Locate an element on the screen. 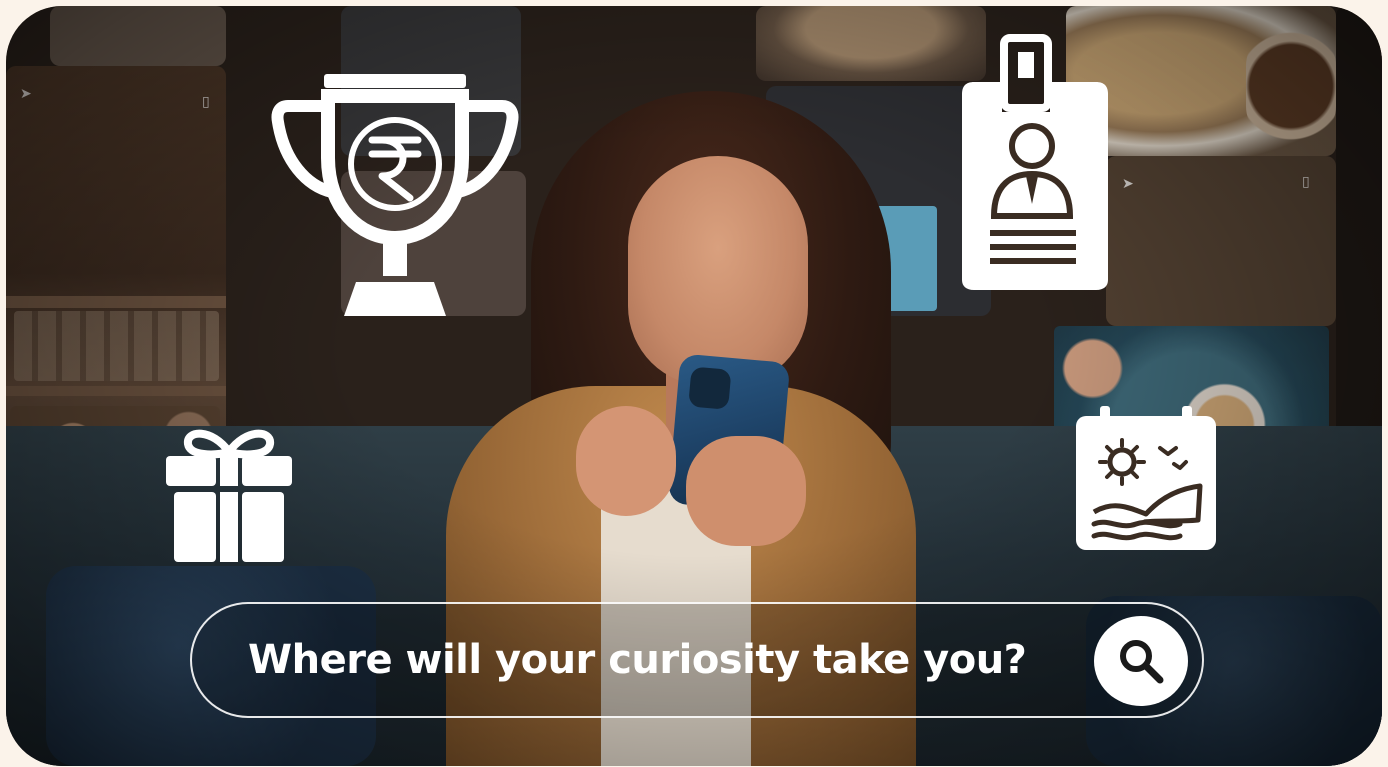 This screenshot has height=767, width=1388. id-badge-icon is located at coordinates (1034, 163).